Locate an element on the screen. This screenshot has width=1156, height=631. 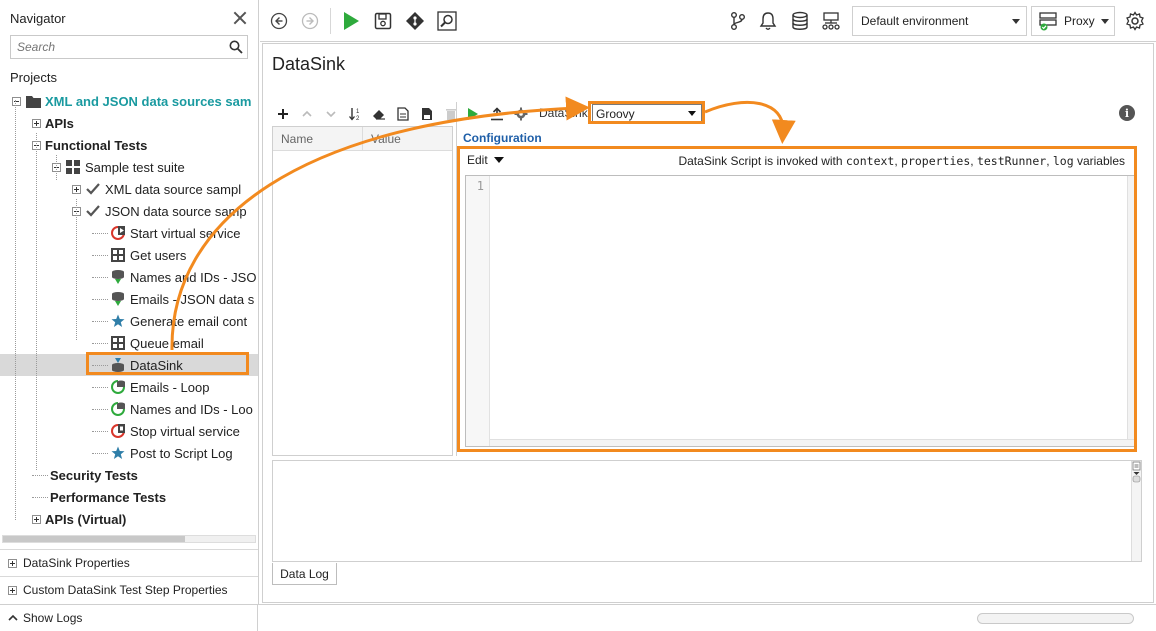
run-button is located at coordinates (351, 21).